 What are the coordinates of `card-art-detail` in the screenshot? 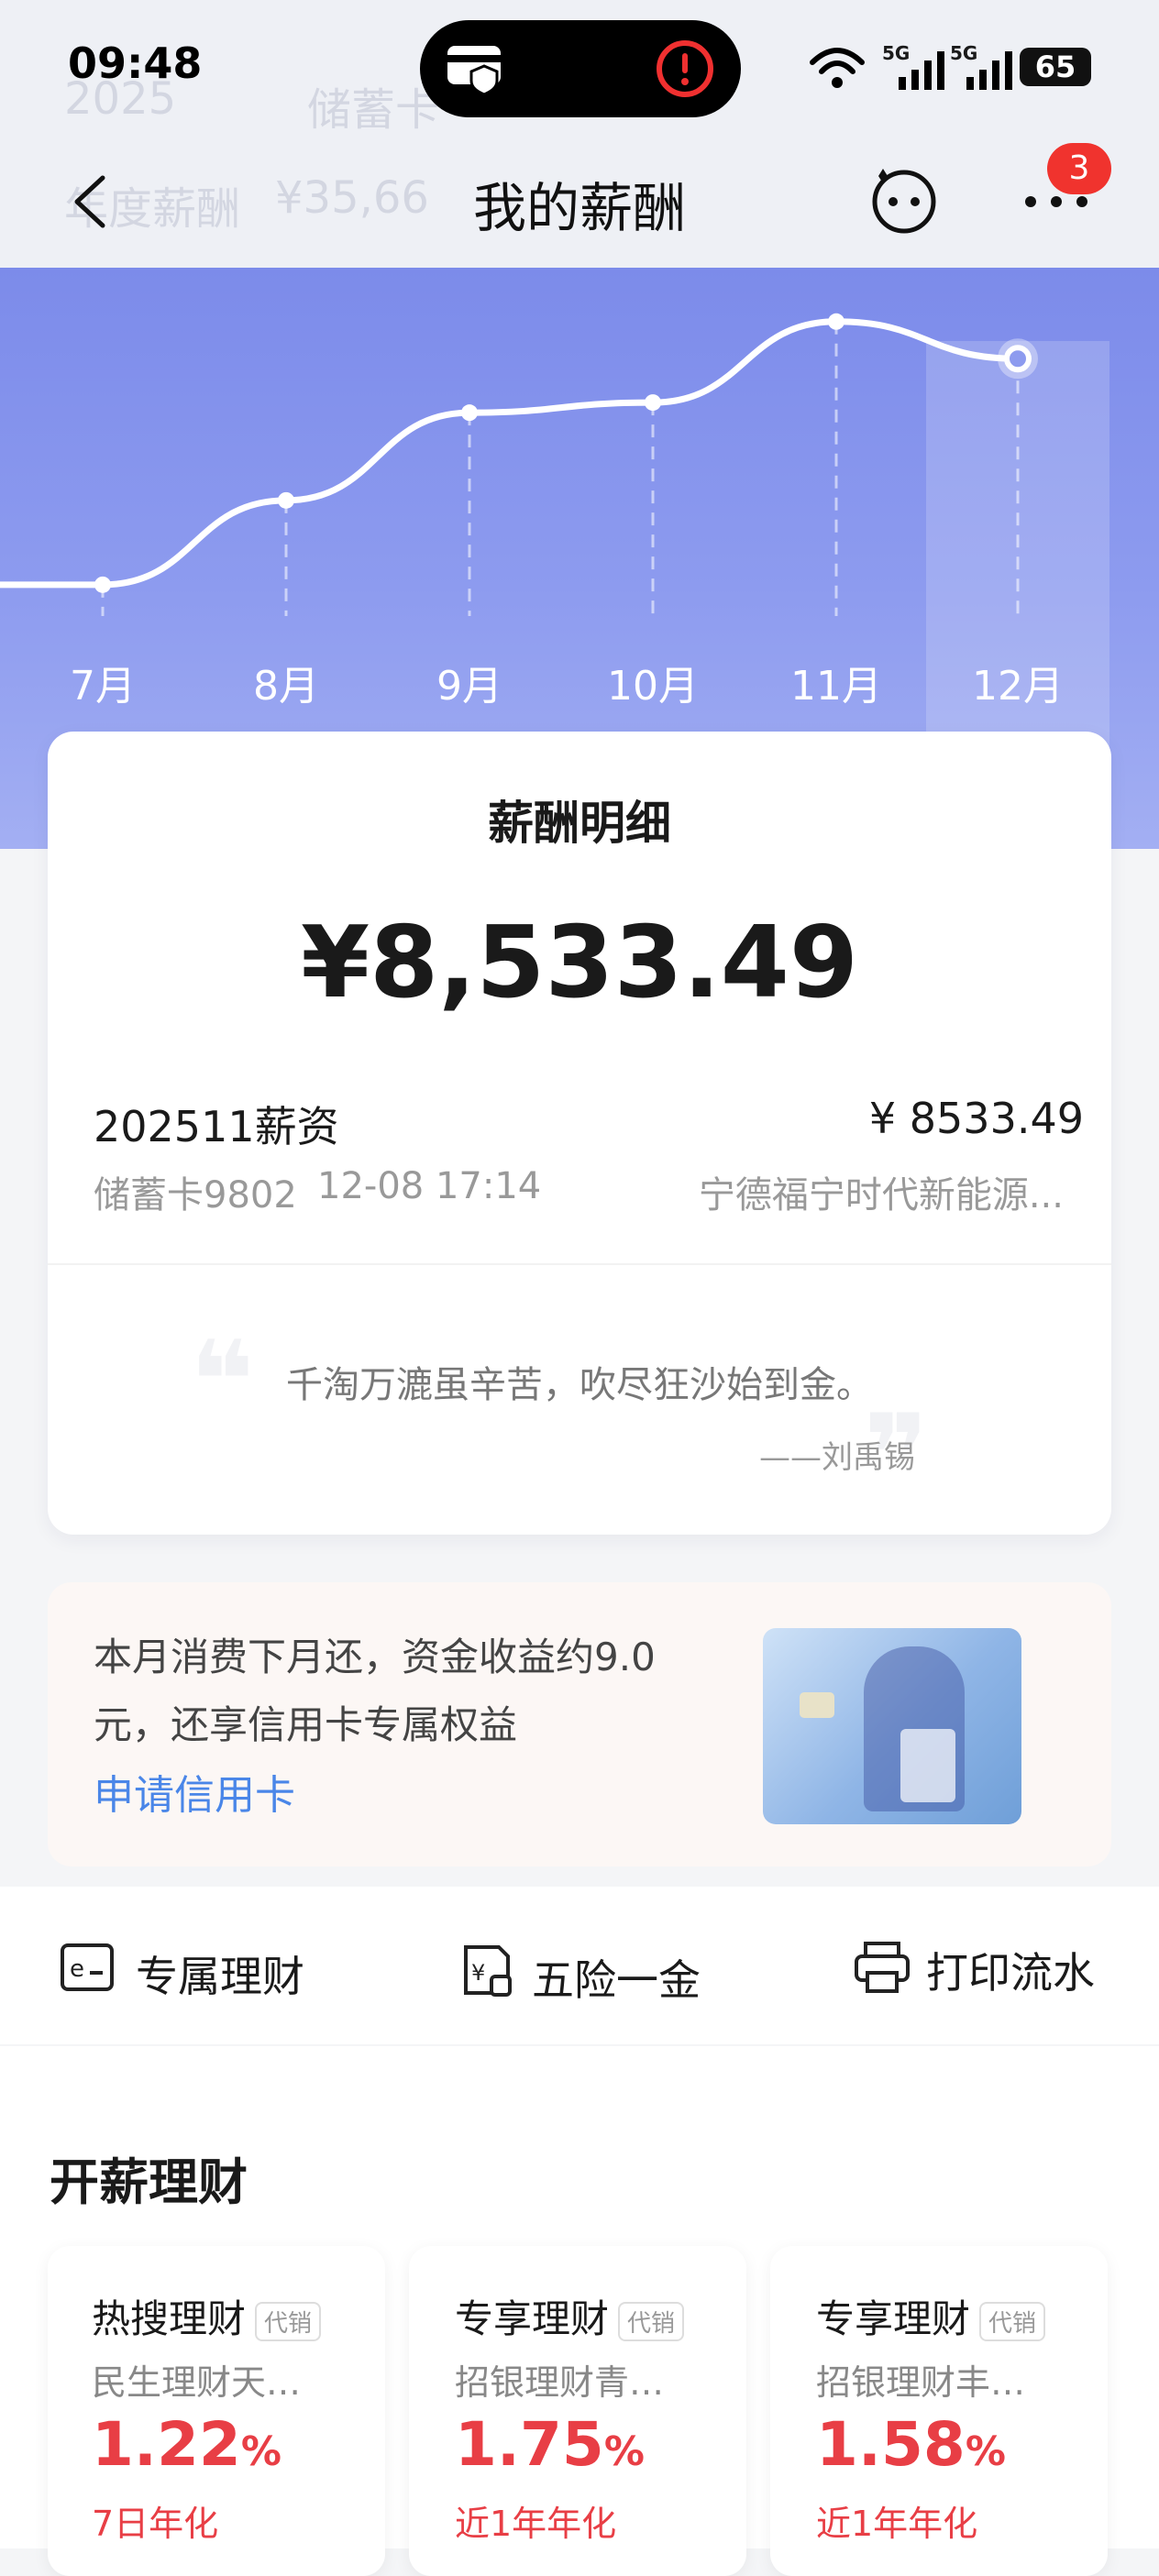 It's located at (927, 1765).